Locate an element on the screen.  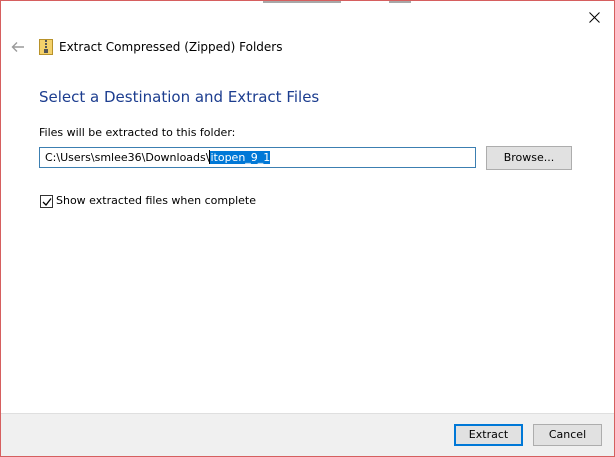
back-button is located at coordinates (18, 47).